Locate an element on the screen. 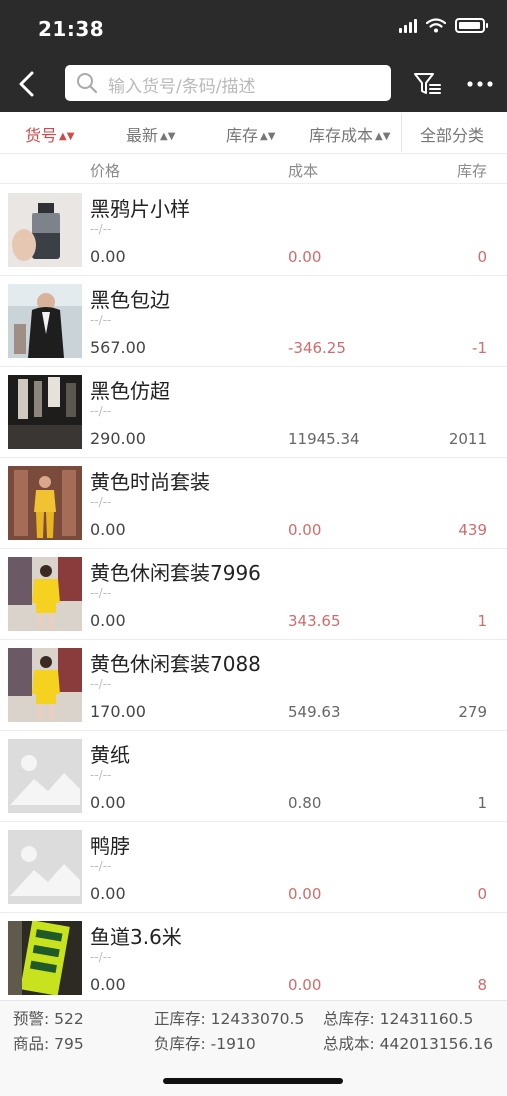  product-row: 黑色仿超 --/-- 290.00 11945.34 2011 is located at coordinates (253, 412).